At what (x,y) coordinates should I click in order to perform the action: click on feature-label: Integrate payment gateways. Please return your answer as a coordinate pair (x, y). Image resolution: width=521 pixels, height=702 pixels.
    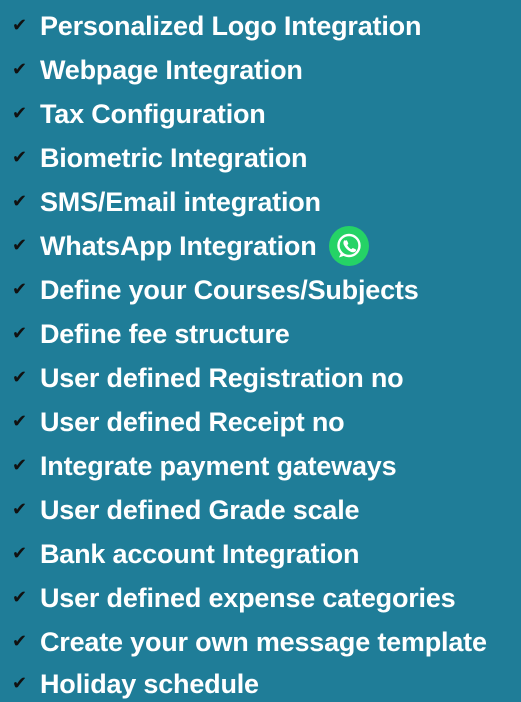
    Looking at the image, I should click on (218, 465).